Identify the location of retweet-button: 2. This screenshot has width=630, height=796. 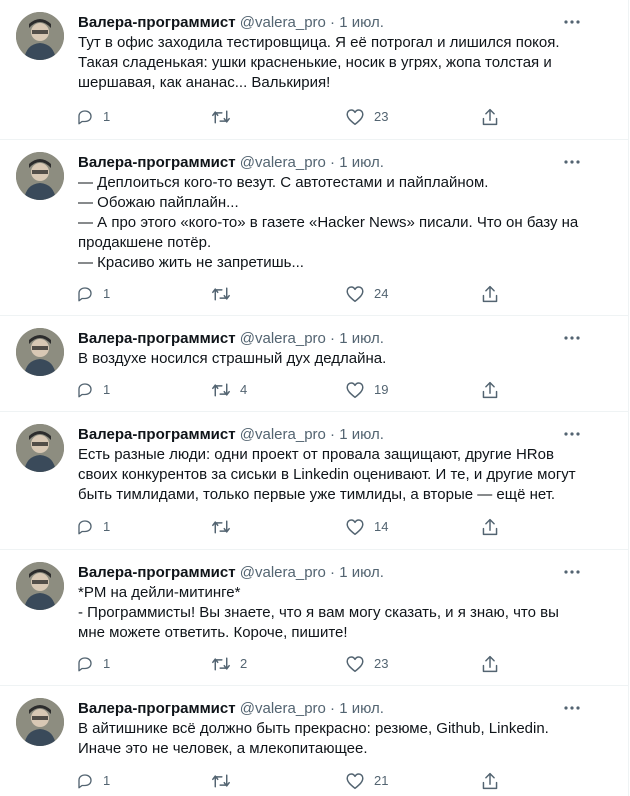
(229, 664).